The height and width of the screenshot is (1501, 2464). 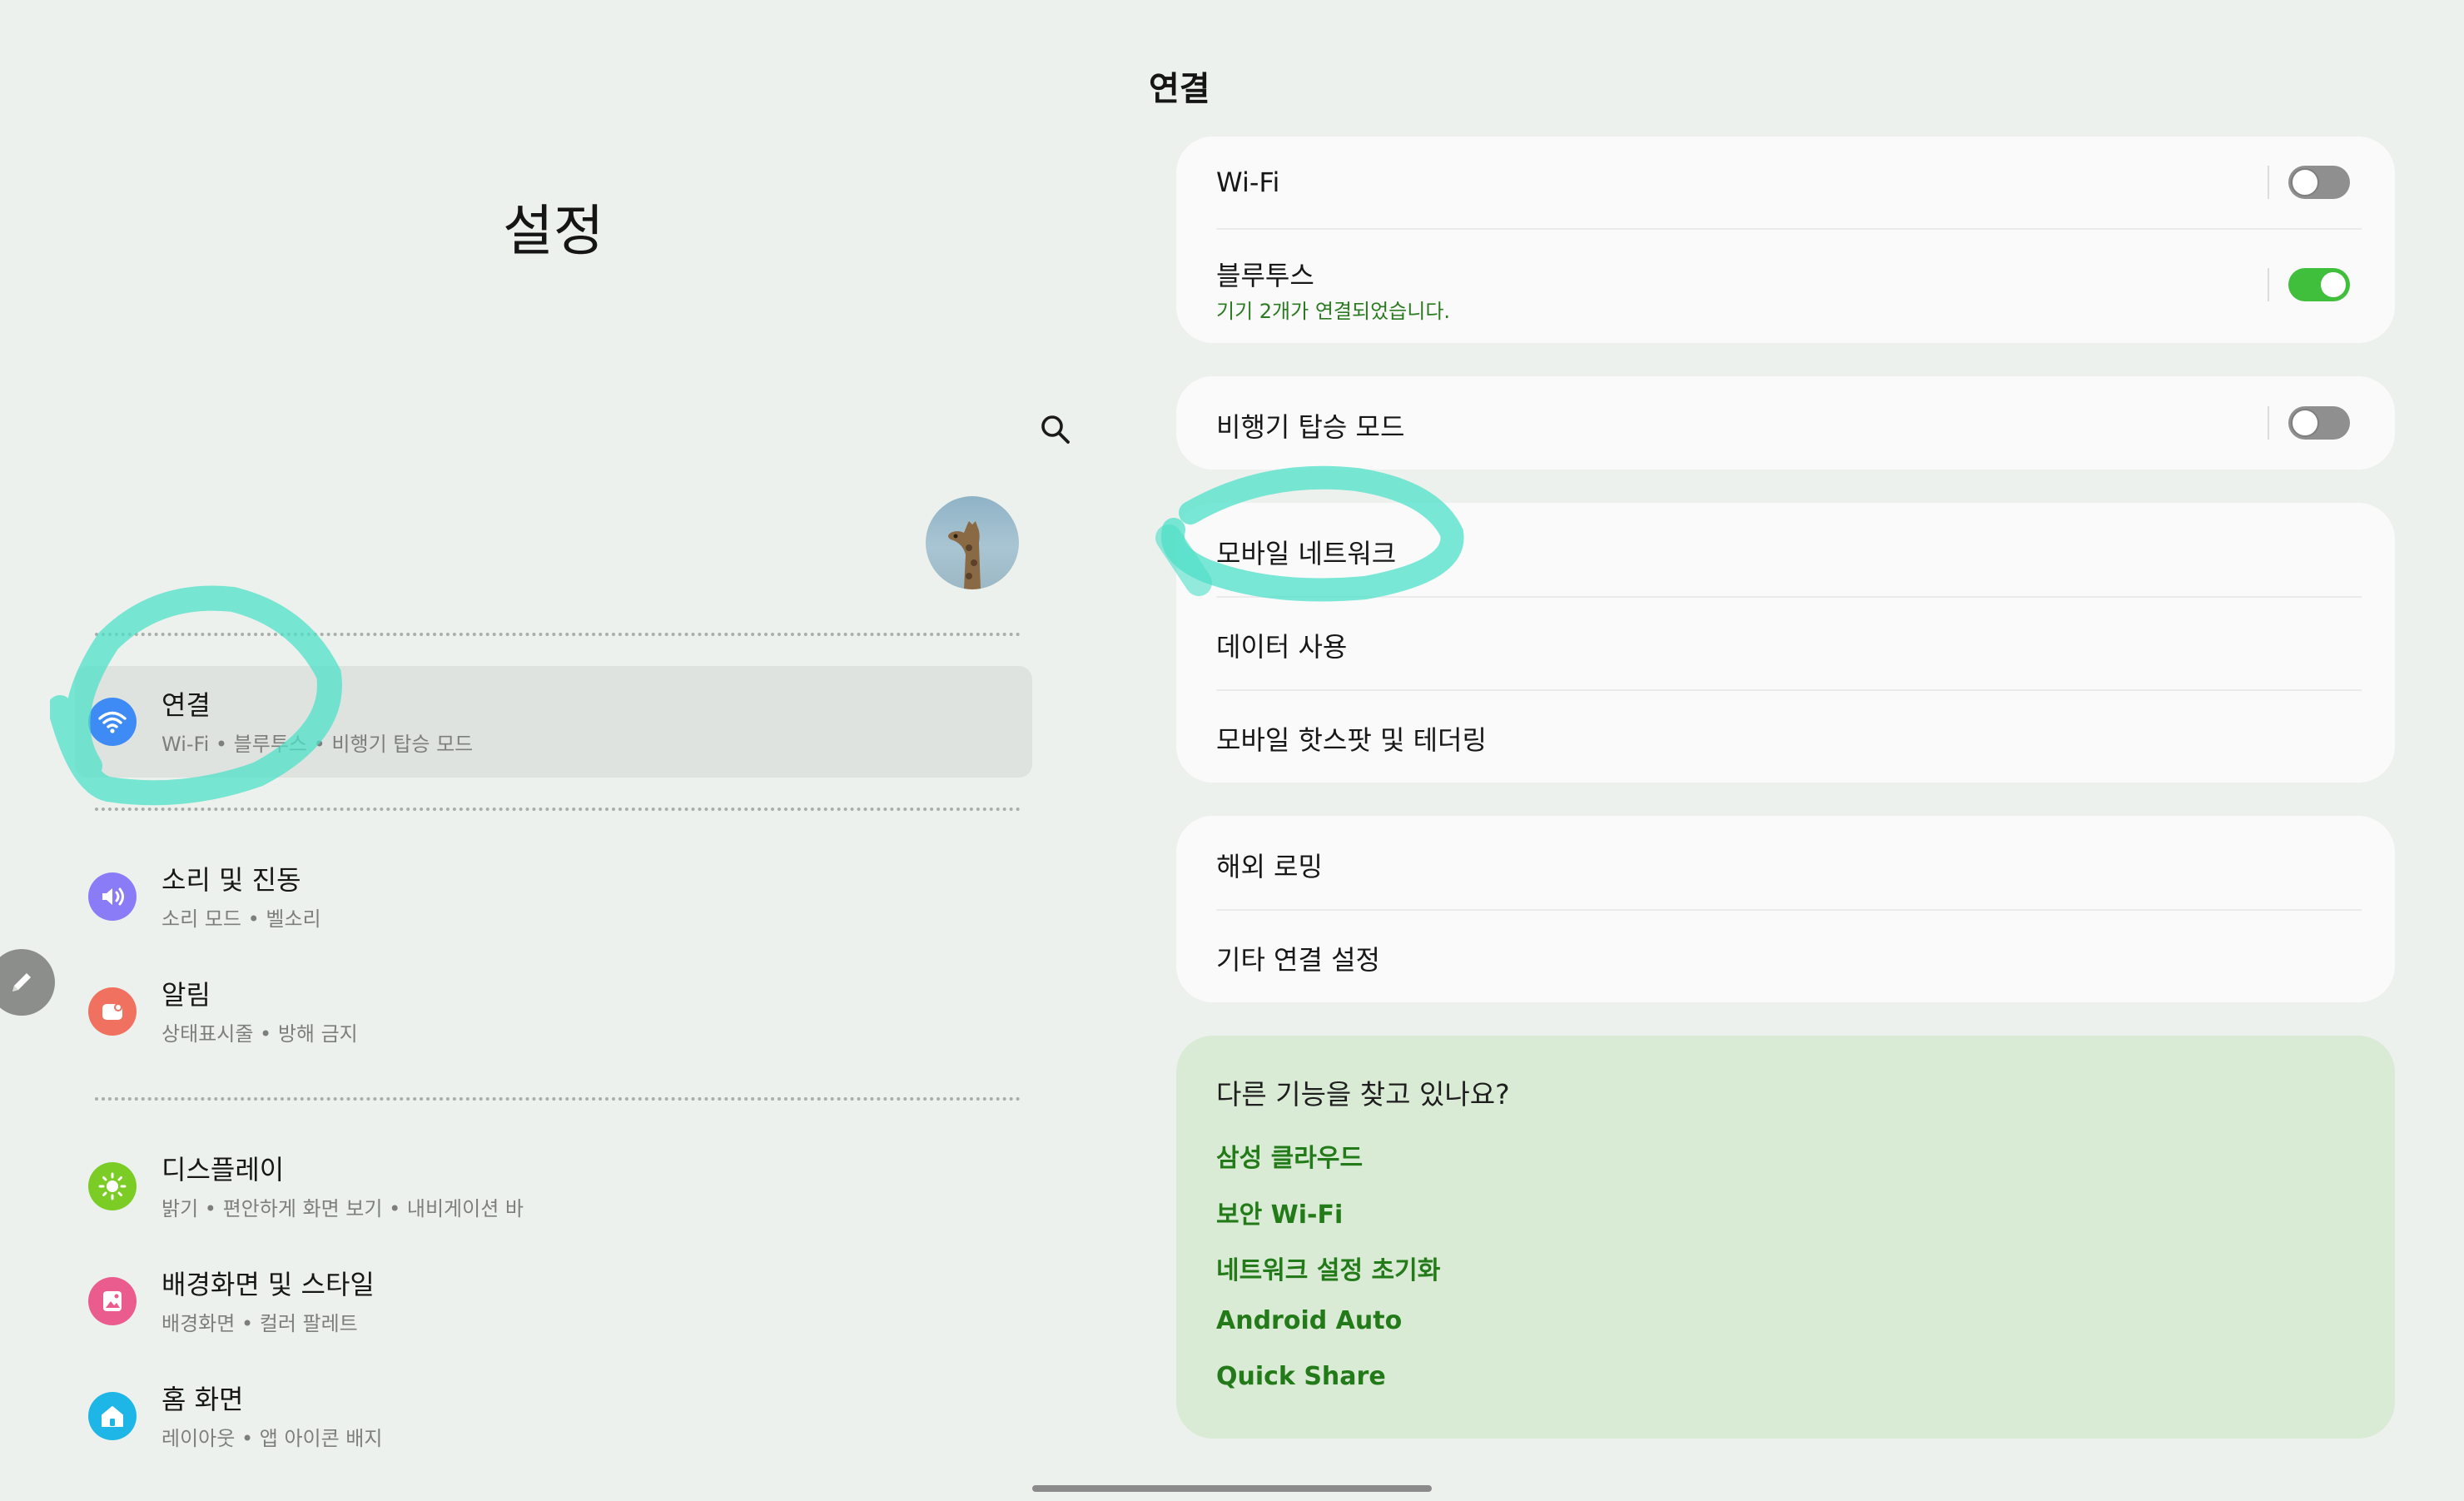 What do you see at coordinates (553, 722) in the screenshot?
I see `menu-item-connections: 연결 Wi-Fi • 블루투스 • 비행기 탑승 모드` at bounding box center [553, 722].